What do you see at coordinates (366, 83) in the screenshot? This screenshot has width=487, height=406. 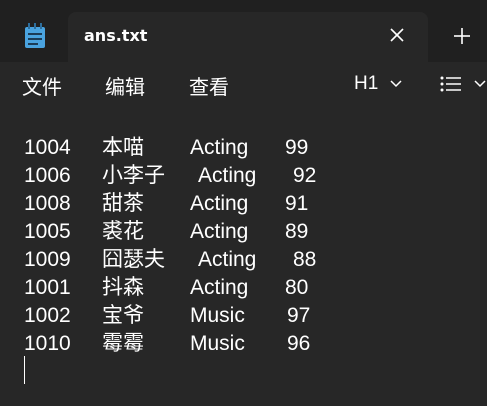 I see `heading-label: H1` at bounding box center [366, 83].